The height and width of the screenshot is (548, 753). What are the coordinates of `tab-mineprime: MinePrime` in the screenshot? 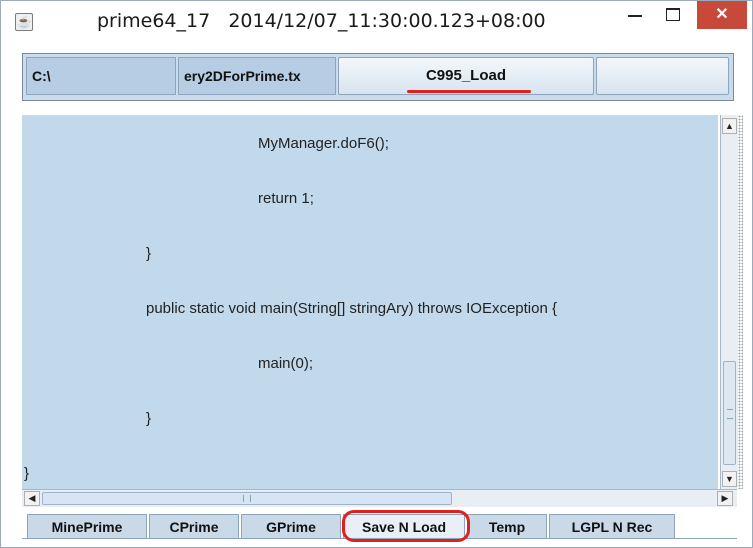 It's located at (87, 526).